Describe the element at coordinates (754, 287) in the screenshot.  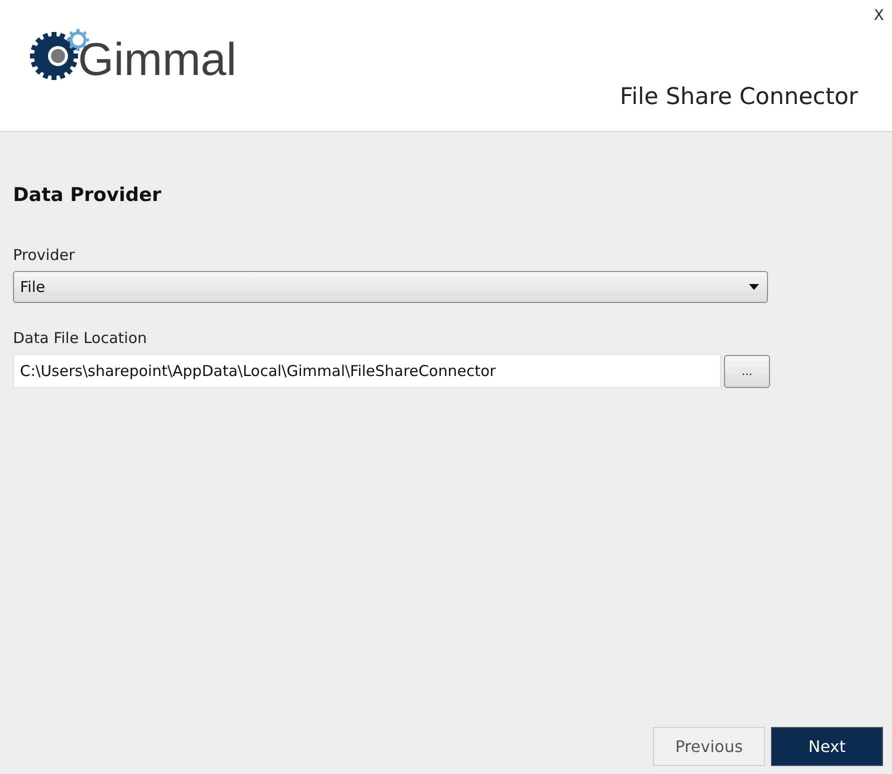
I see `dropdown-arrow-icon` at that location.